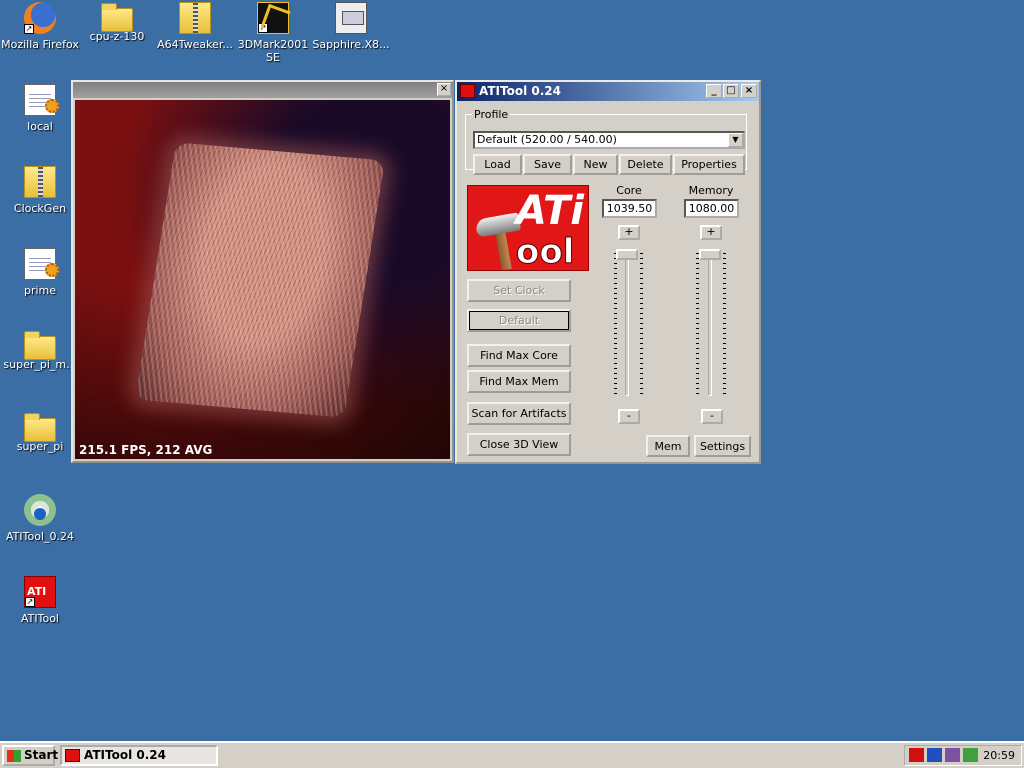 The image size is (1024, 768). Describe the element at coordinates (40, 510) in the screenshot. I see `installer-cd-icon` at that location.